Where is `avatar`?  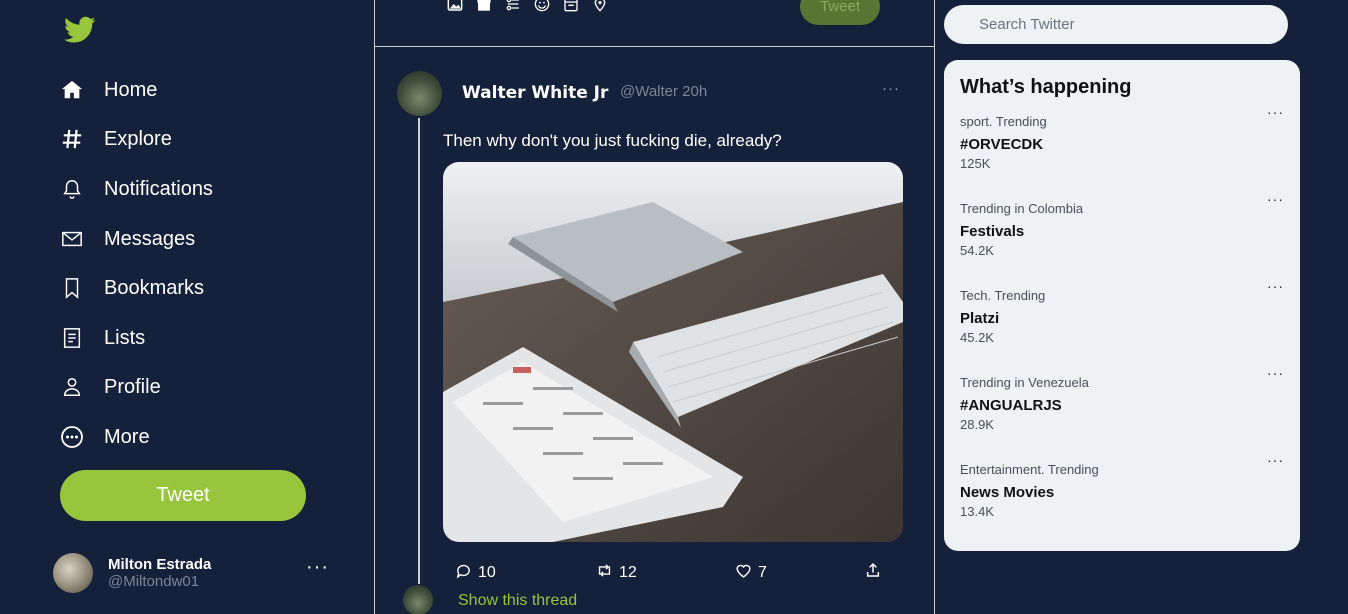 avatar is located at coordinates (73, 573).